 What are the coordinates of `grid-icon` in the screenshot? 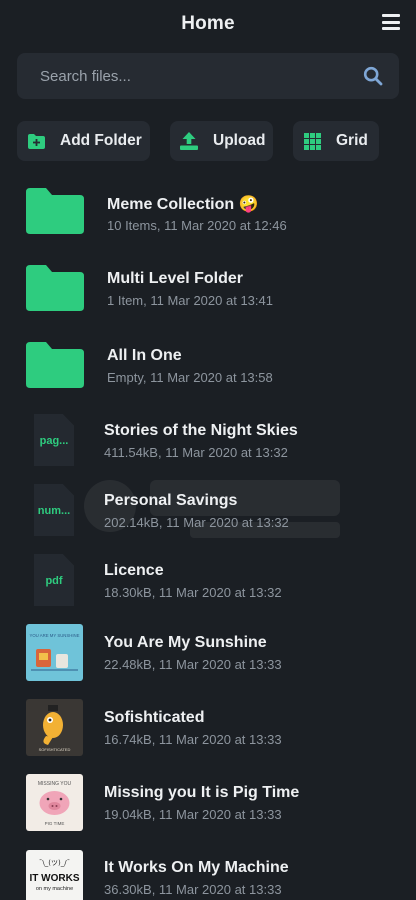 It's located at (312, 141).